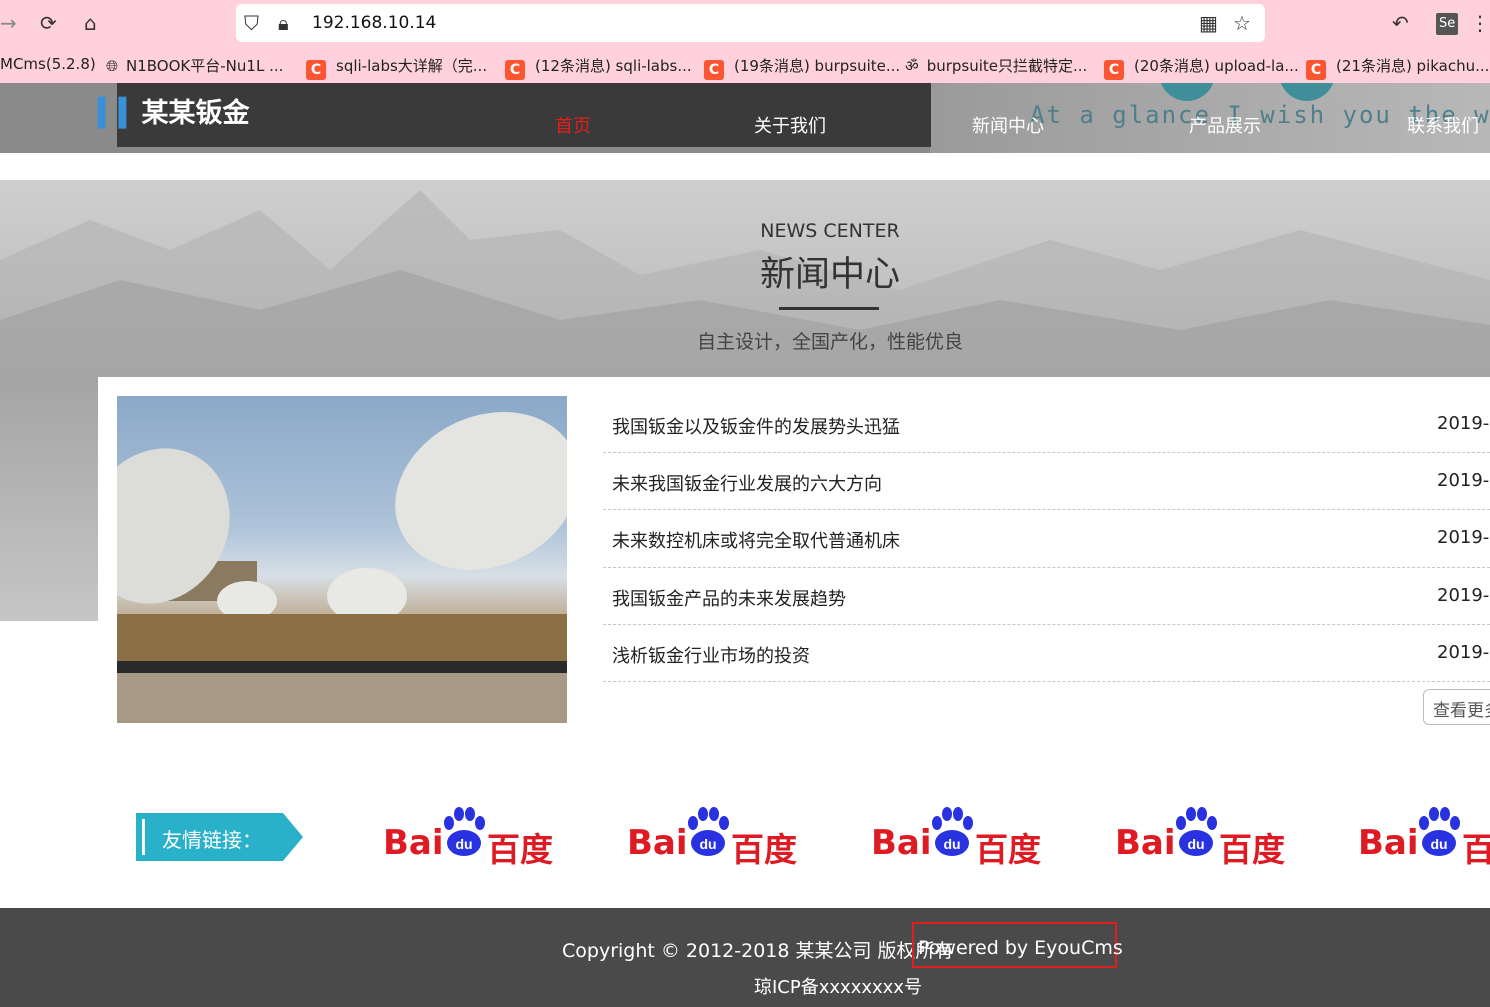  Describe the element at coordinates (912, 66) in the screenshot. I see `swirl-icon: ॐ` at that location.